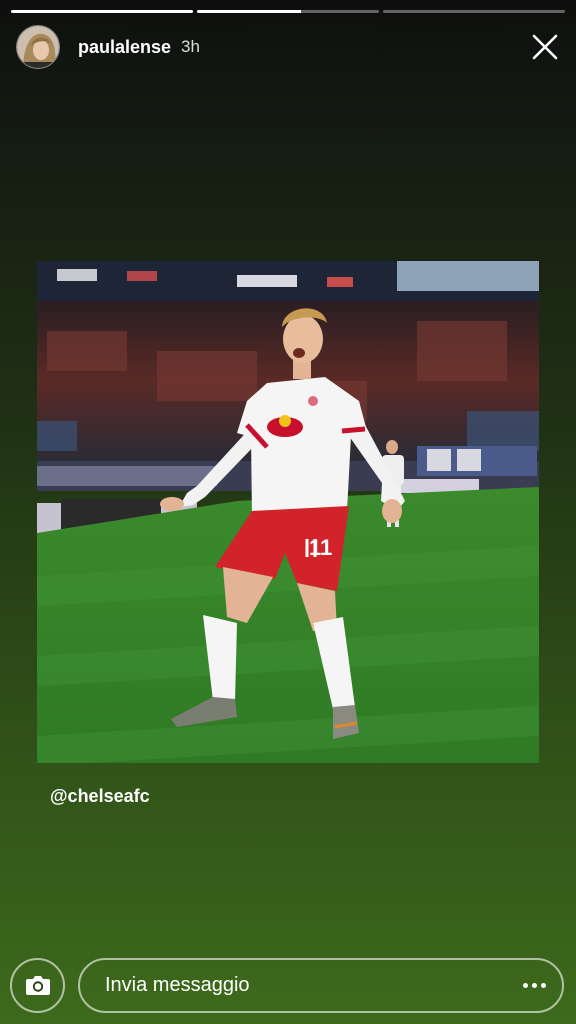  What do you see at coordinates (288, 47) in the screenshot?
I see `story-header: paulalense 3h` at bounding box center [288, 47].